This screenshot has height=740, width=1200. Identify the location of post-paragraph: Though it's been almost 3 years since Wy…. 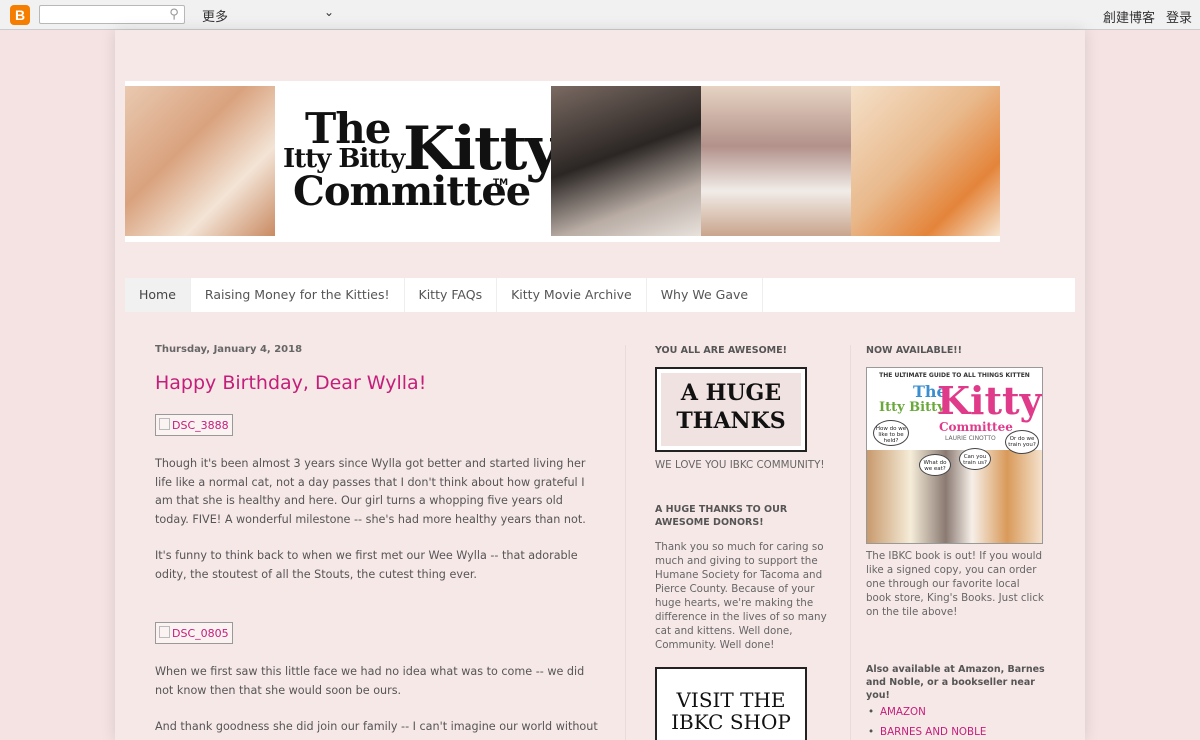
(370, 491).